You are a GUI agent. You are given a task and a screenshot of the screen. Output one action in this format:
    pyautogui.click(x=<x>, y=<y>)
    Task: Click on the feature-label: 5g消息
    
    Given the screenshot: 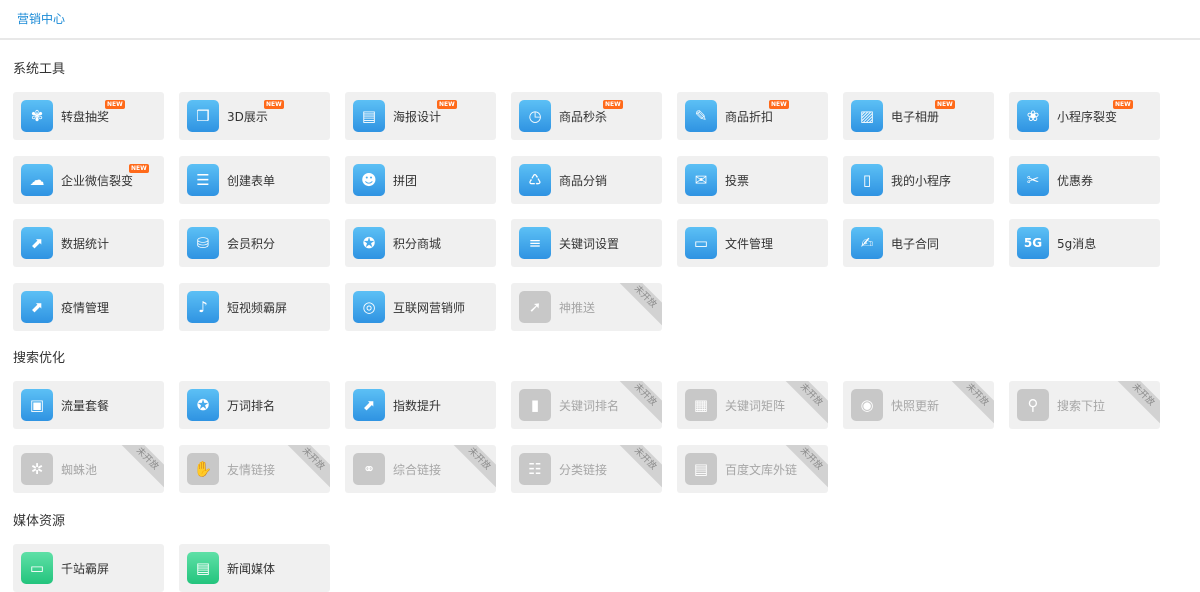 What is the action you would take?
    pyautogui.click(x=1077, y=244)
    